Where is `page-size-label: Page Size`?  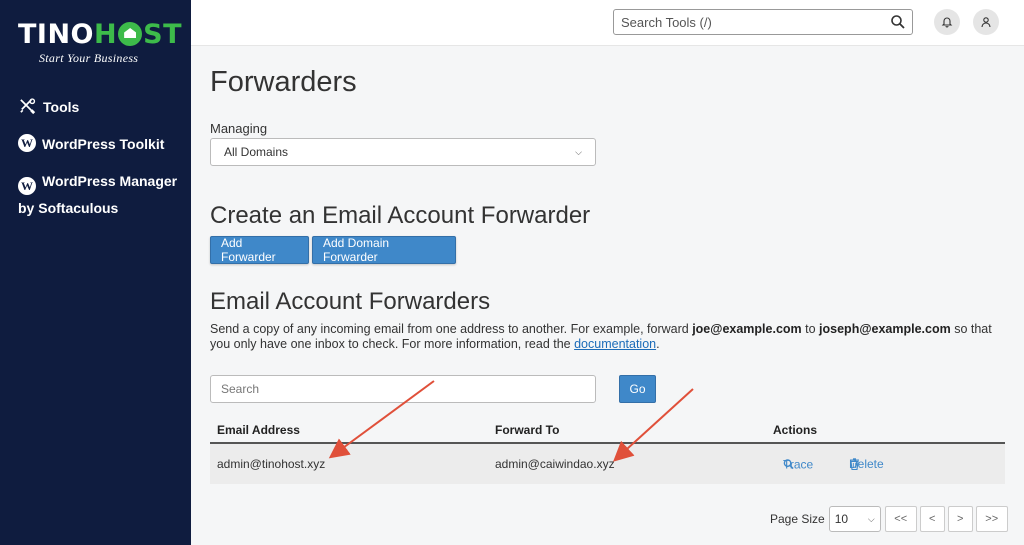
page-size-label: Page Size is located at coordinates (797, 519).